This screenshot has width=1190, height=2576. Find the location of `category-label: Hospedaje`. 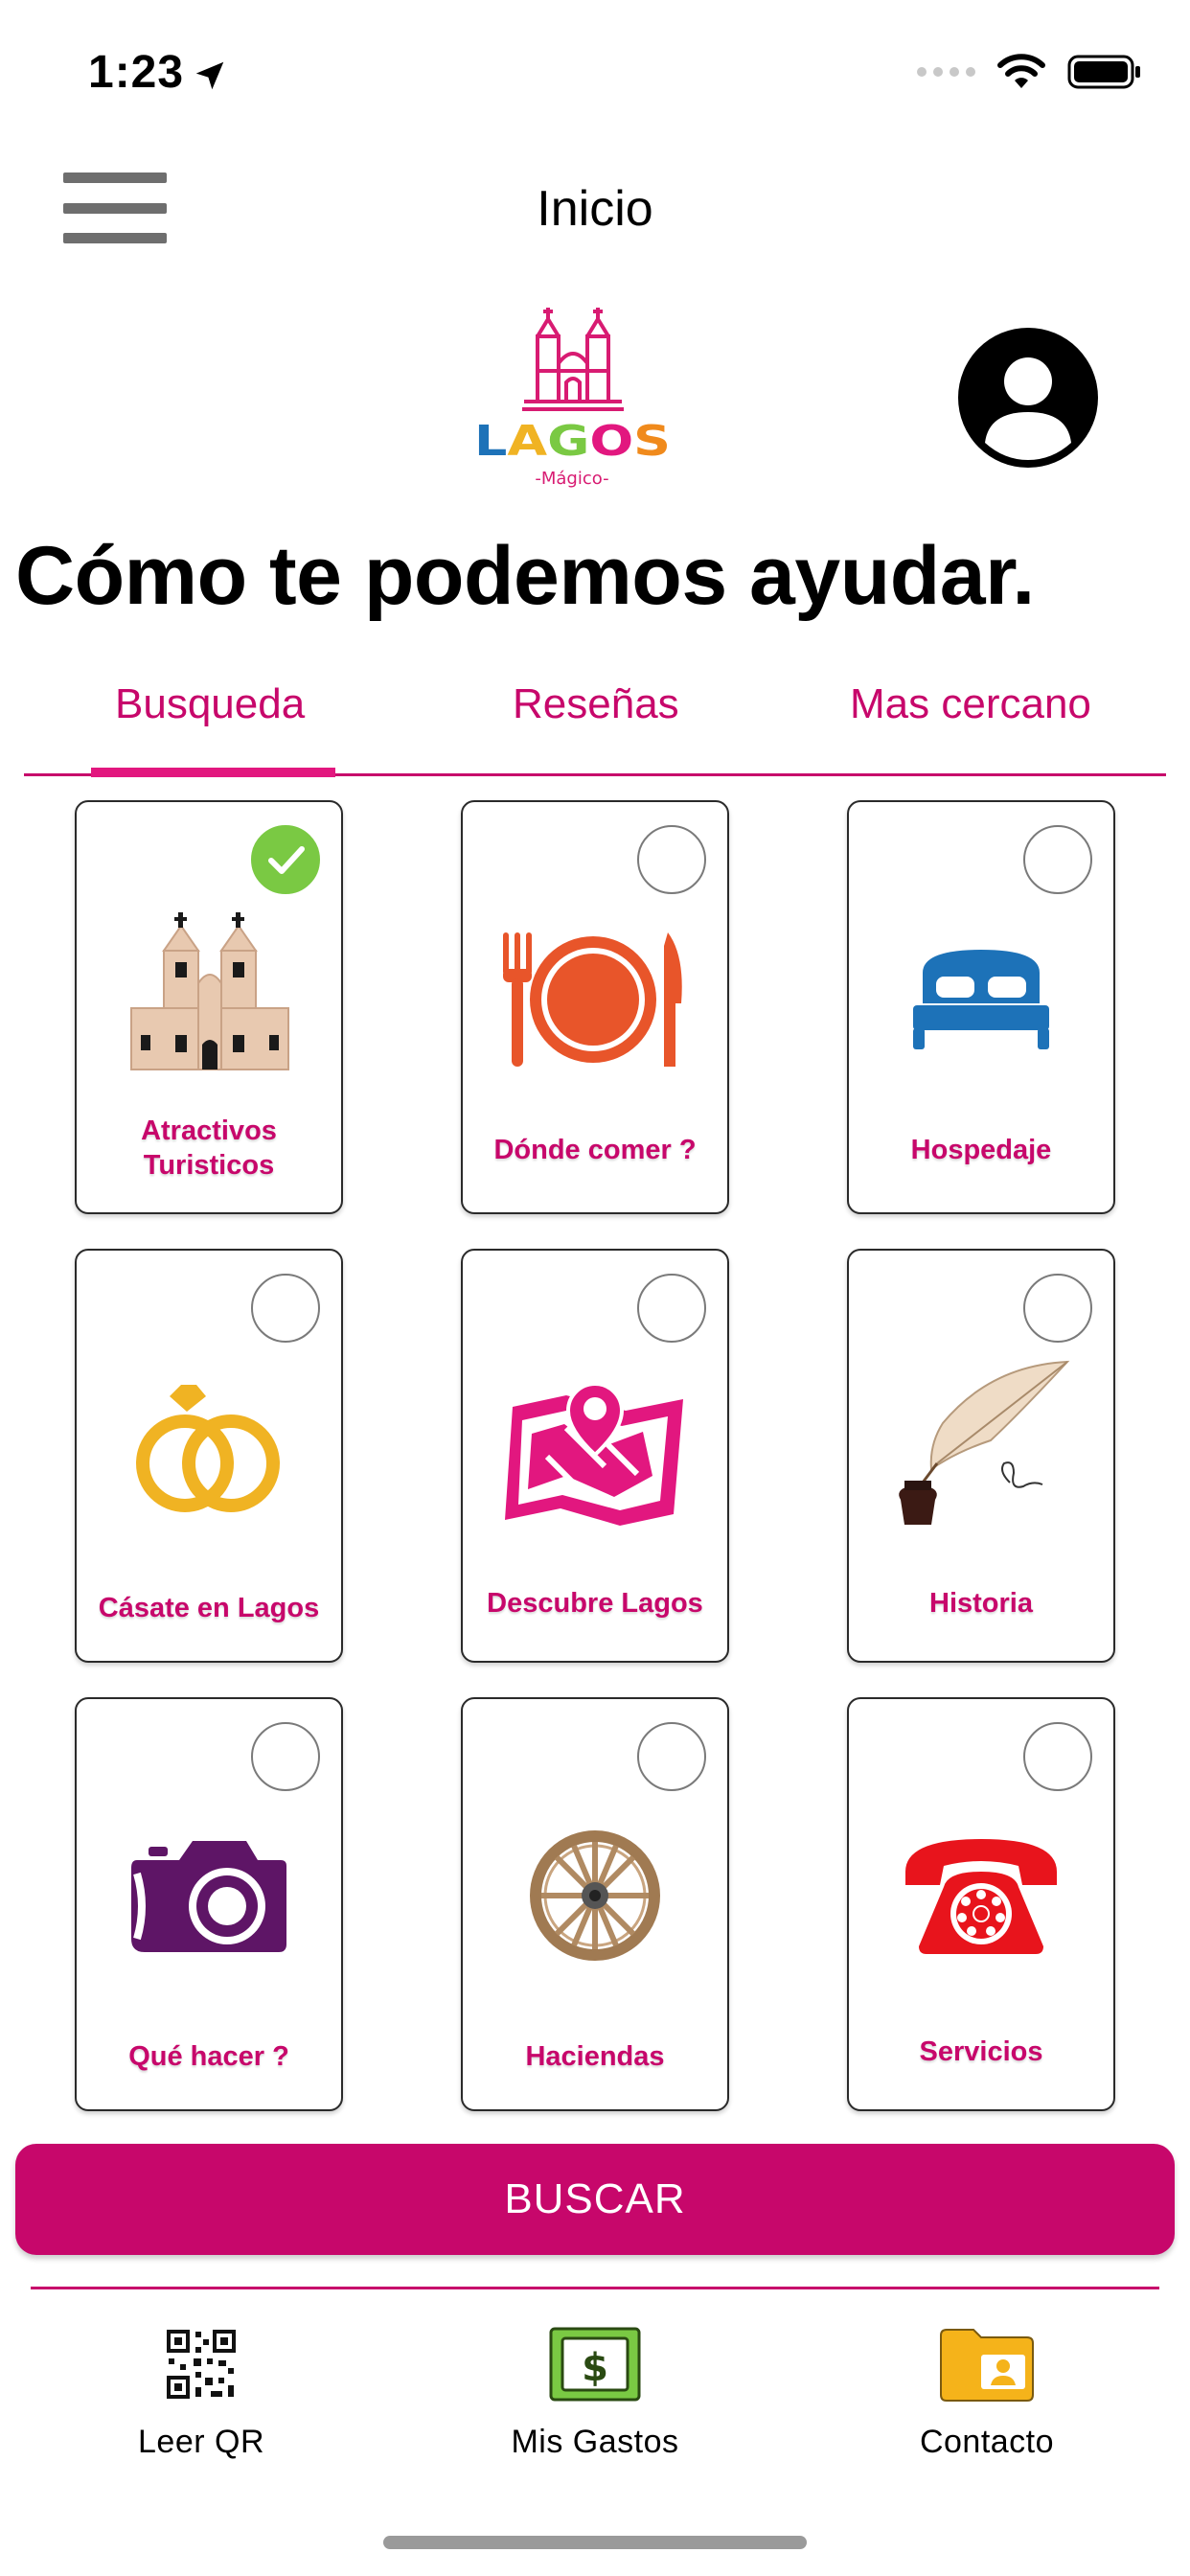

category-label: Hospedaje is located at coordinates (981, 1150).